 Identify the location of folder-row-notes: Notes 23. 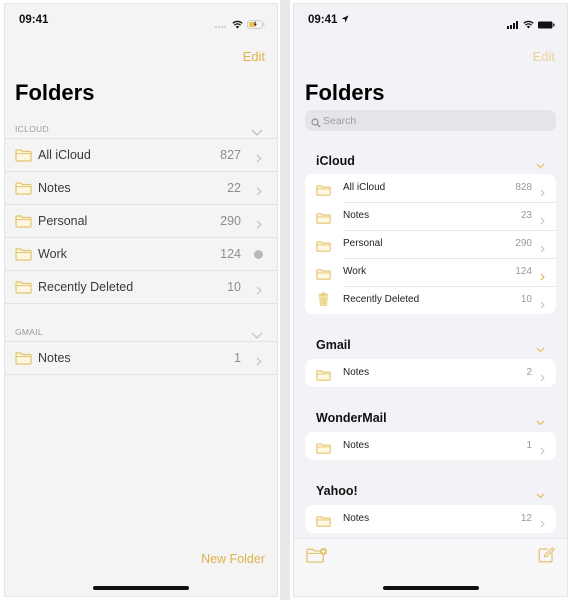
(430, 216).